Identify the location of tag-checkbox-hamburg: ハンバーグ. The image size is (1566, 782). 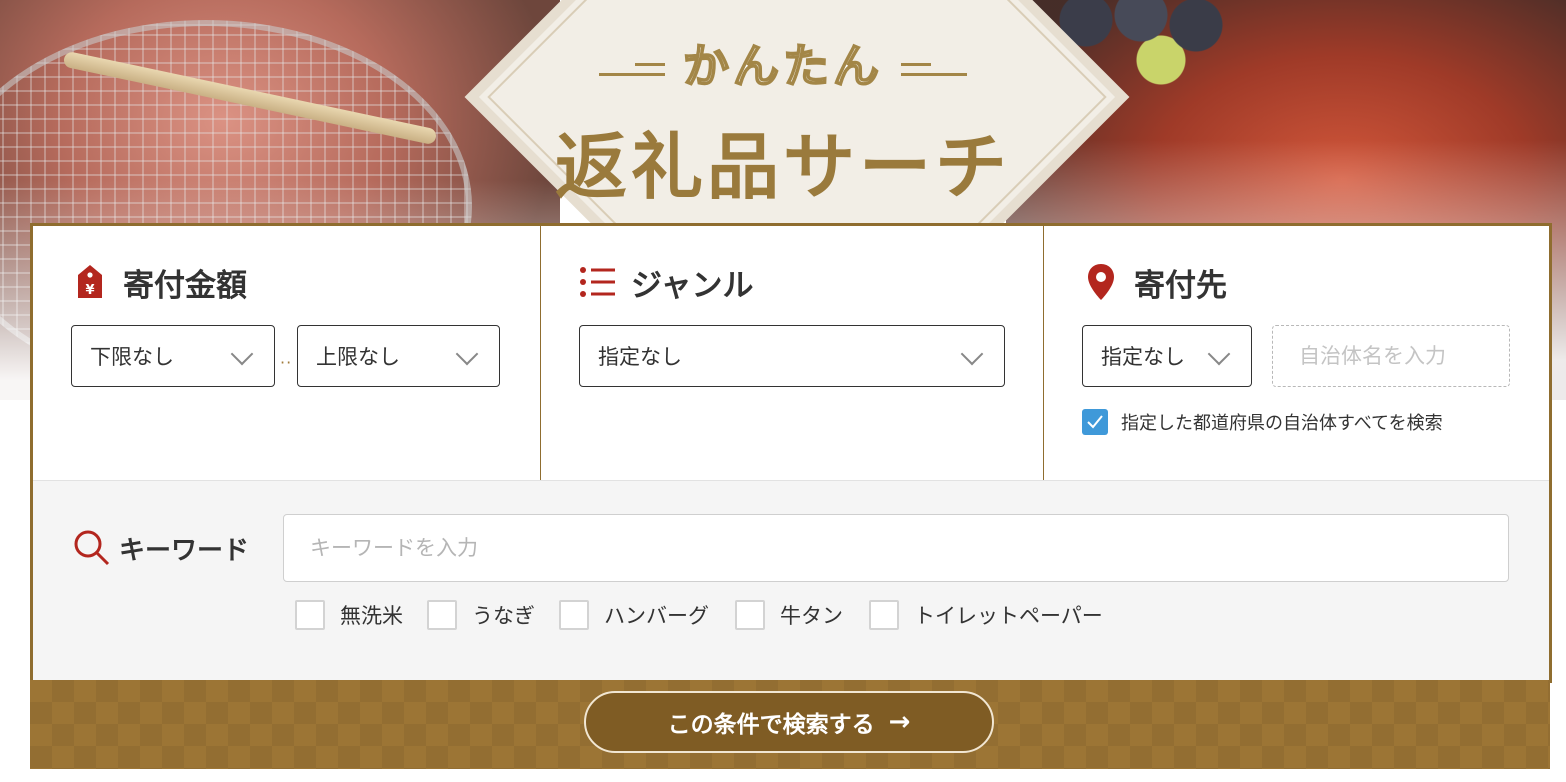
(634, 615).